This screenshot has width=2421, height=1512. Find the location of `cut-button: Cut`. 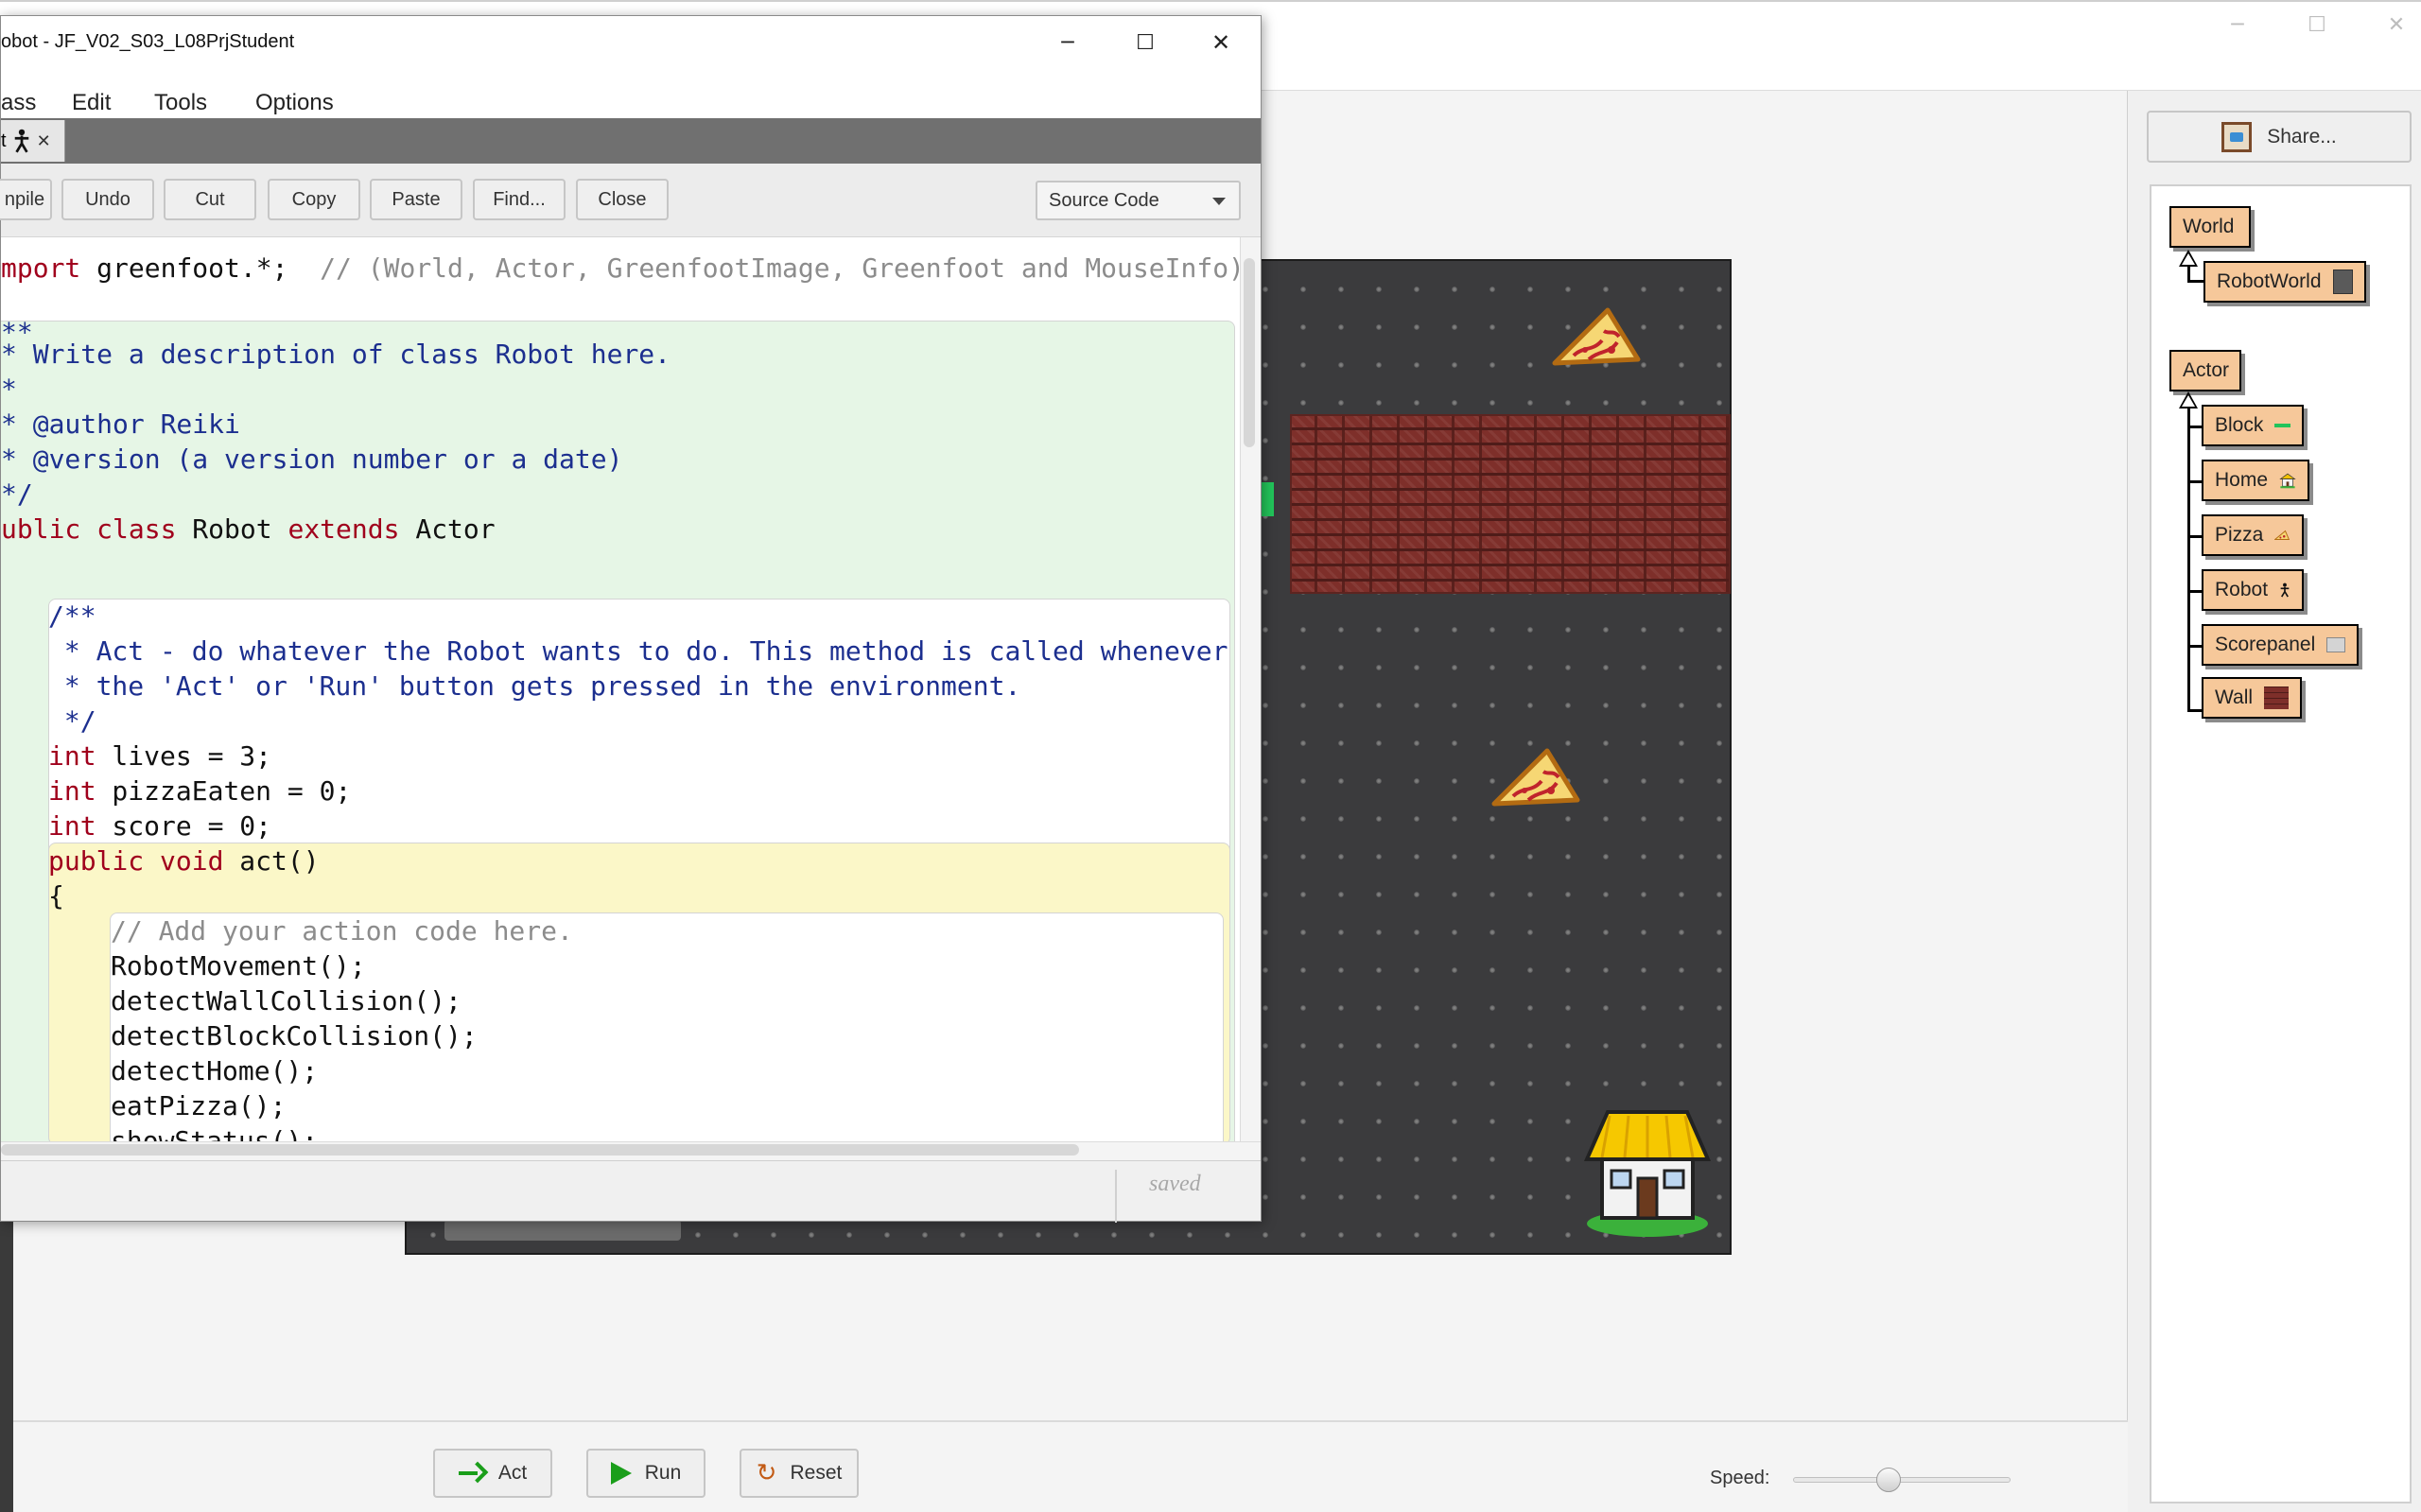

cut-button: Cut is located at coordinates (210, 199).